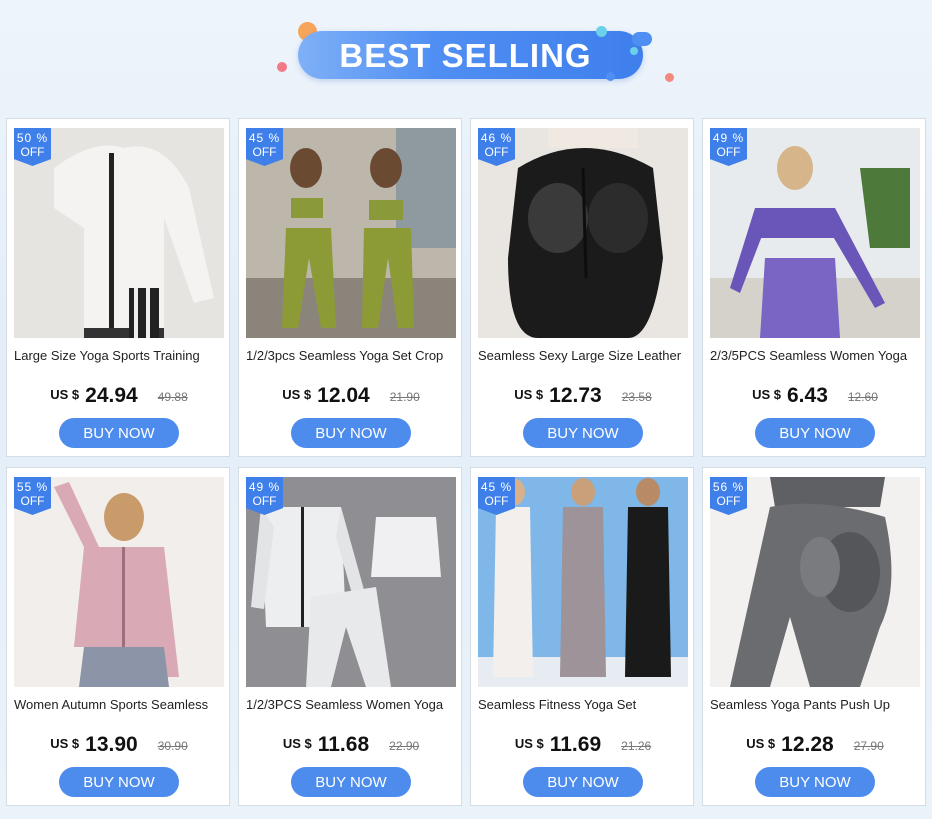  What do you see at coordinates (120, 704) in the screenshot?
I see `product-title: Women Autumn Sports Seamless` at bounding box center [120, 704].